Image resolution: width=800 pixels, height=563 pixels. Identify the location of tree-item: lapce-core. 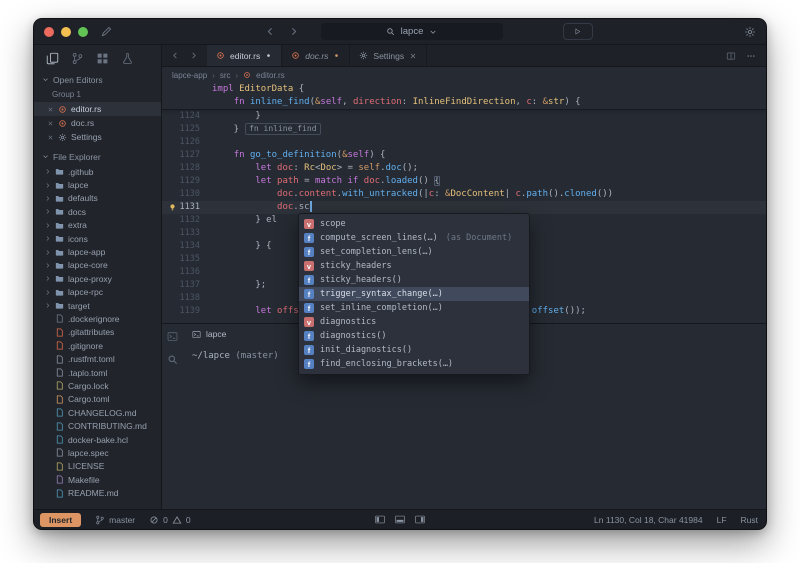
(97, 265).